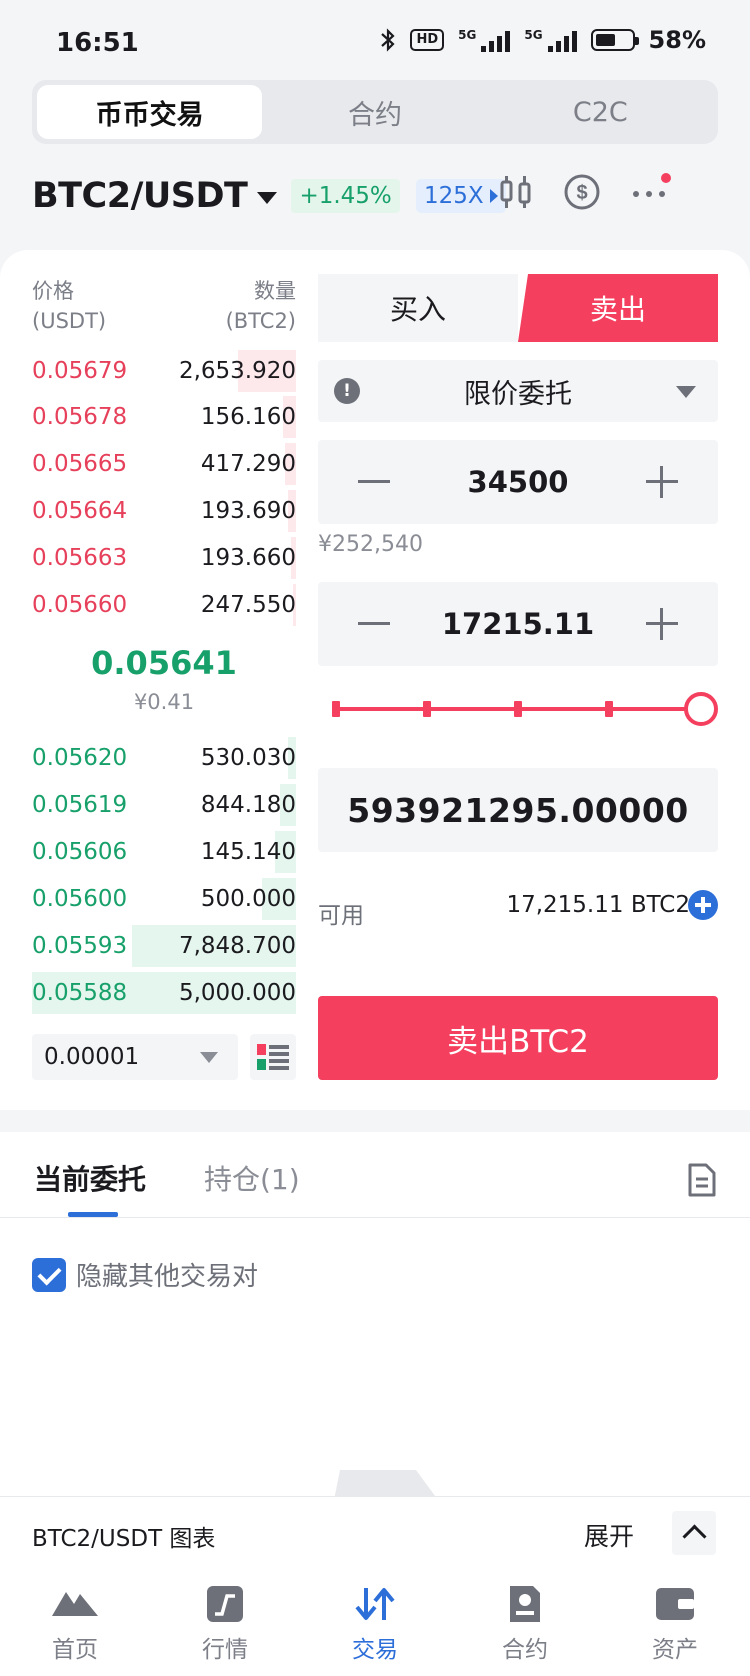 This screenshot has height=1676, width=750. What do you see at coordinates (135, 1057) in the screenshot?
I see `precision-select: 0.00001` at bounding box center [135, 1057].